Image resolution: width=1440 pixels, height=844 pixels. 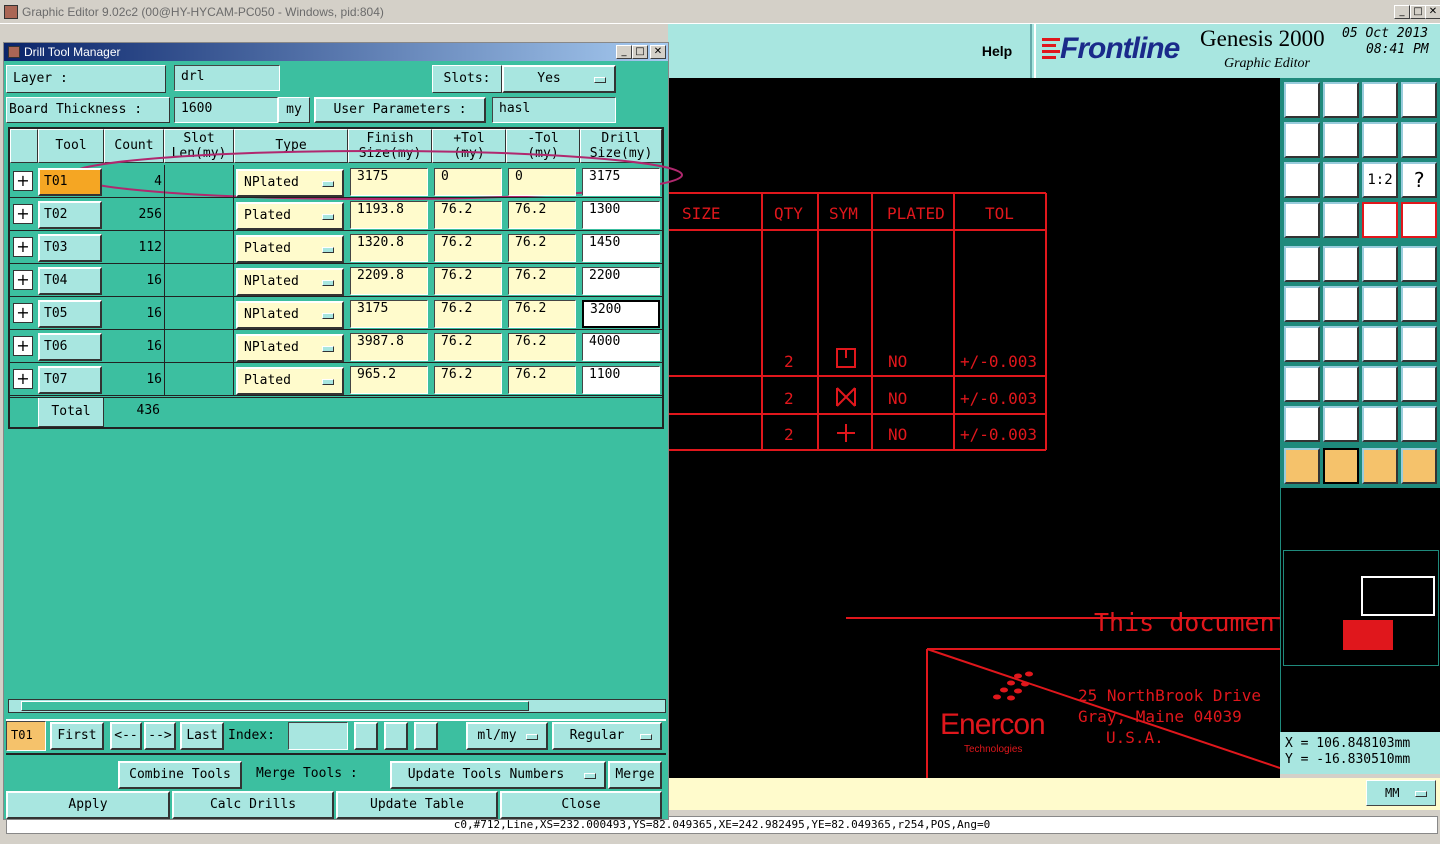 What do you see at coordinates (1432, 12) in the screenshot?
I see `close-window-button: ✕` at bounding box center [1432, 12].